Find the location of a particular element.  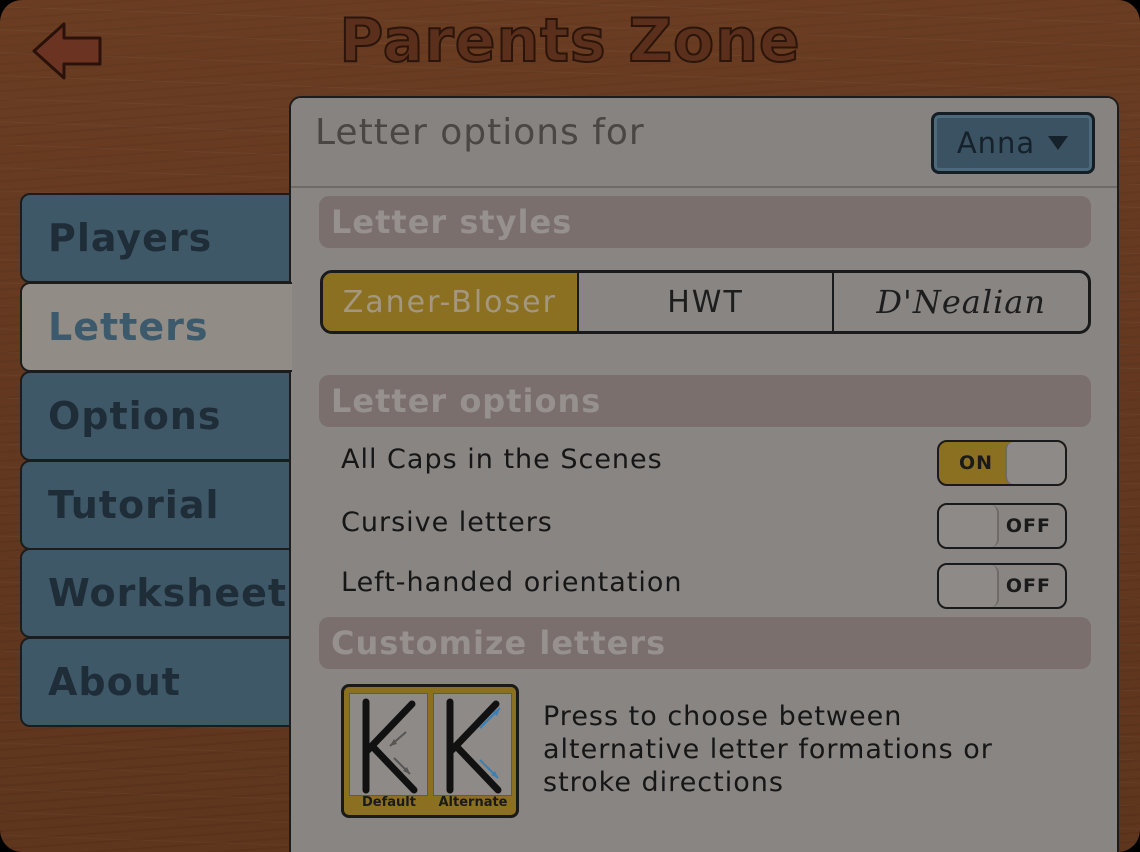

tab-tutorial: Tutorial is located at coordinates (157, 505).